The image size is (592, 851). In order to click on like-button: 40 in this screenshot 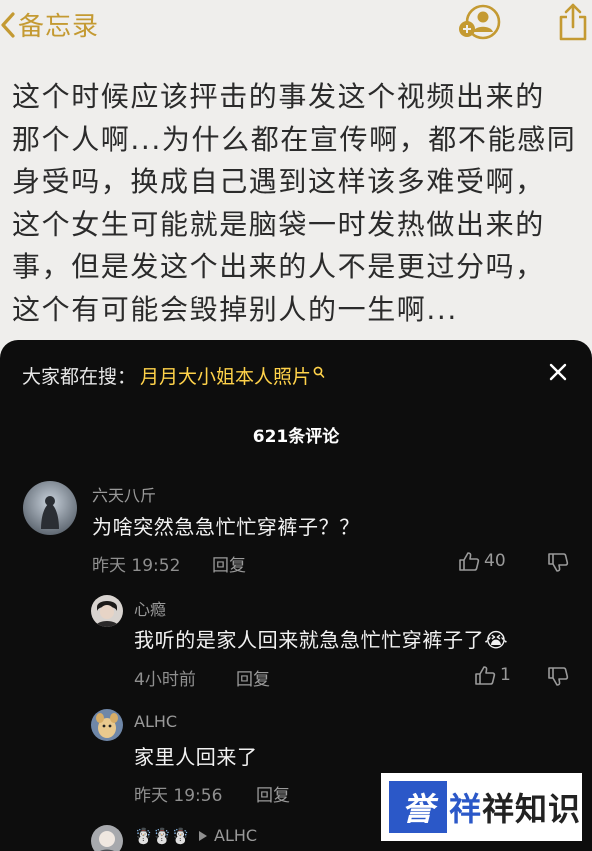, I will do `click(482, 561)`.